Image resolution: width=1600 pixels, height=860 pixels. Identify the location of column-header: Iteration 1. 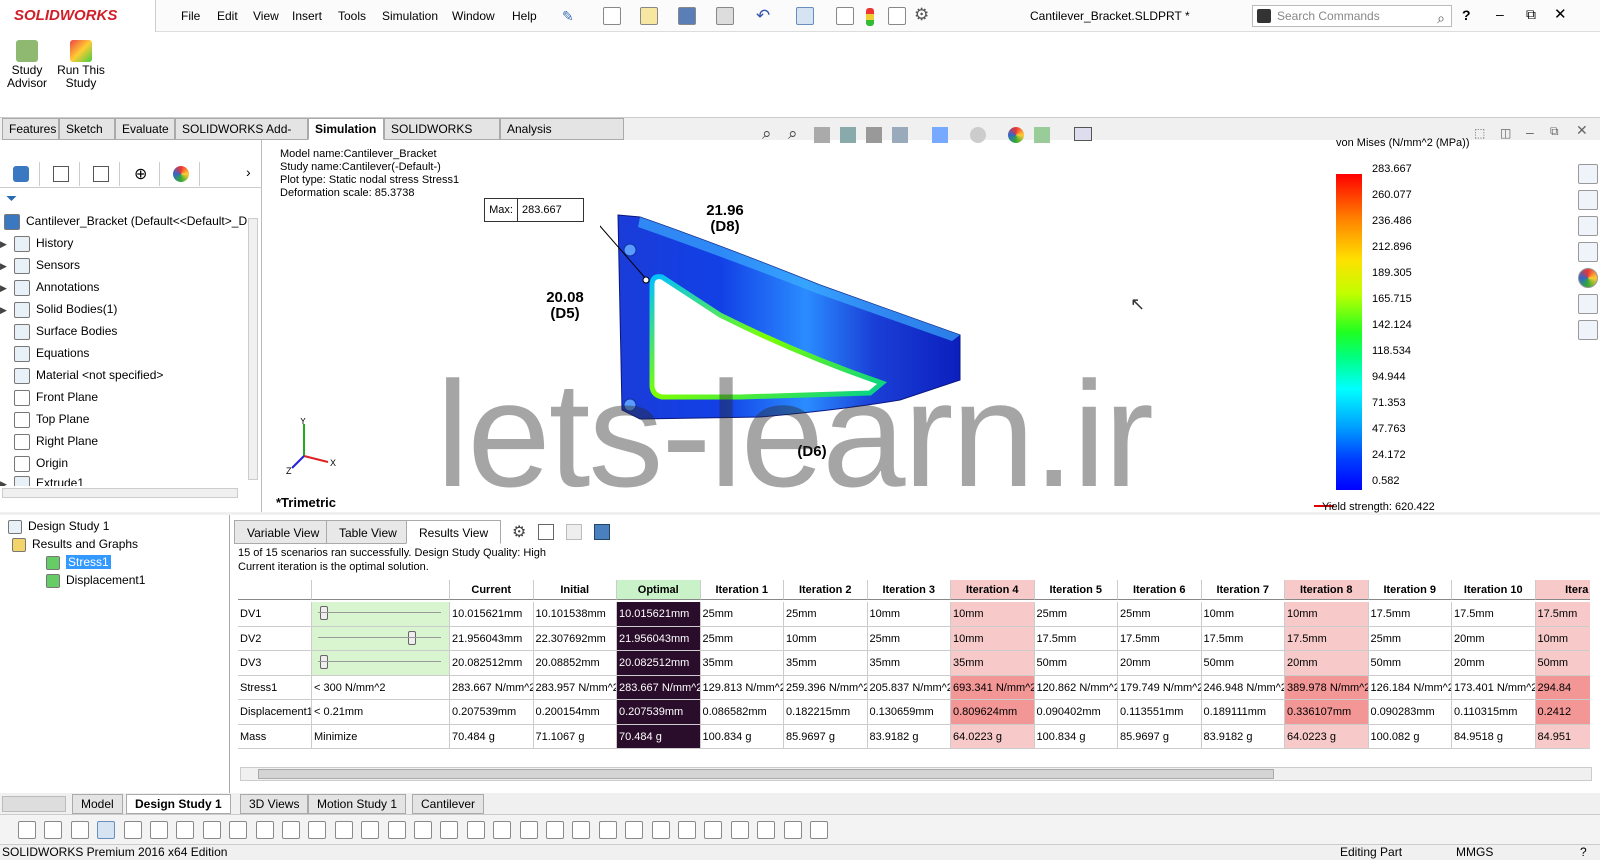
(742, 590).